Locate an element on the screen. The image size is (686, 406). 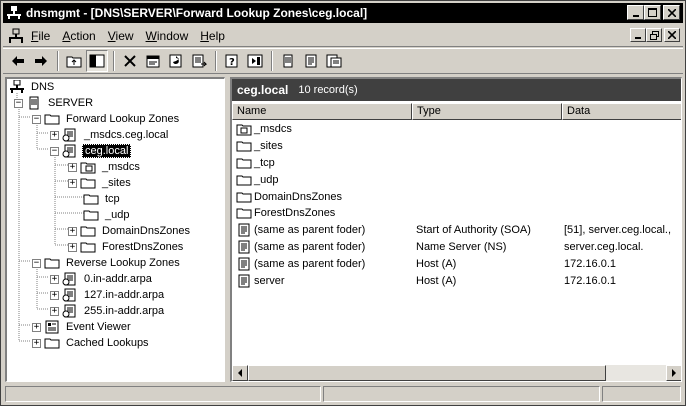
tree-node-reverse-0: + 0.in-addr.arpa is located at coordinates (102, 279).